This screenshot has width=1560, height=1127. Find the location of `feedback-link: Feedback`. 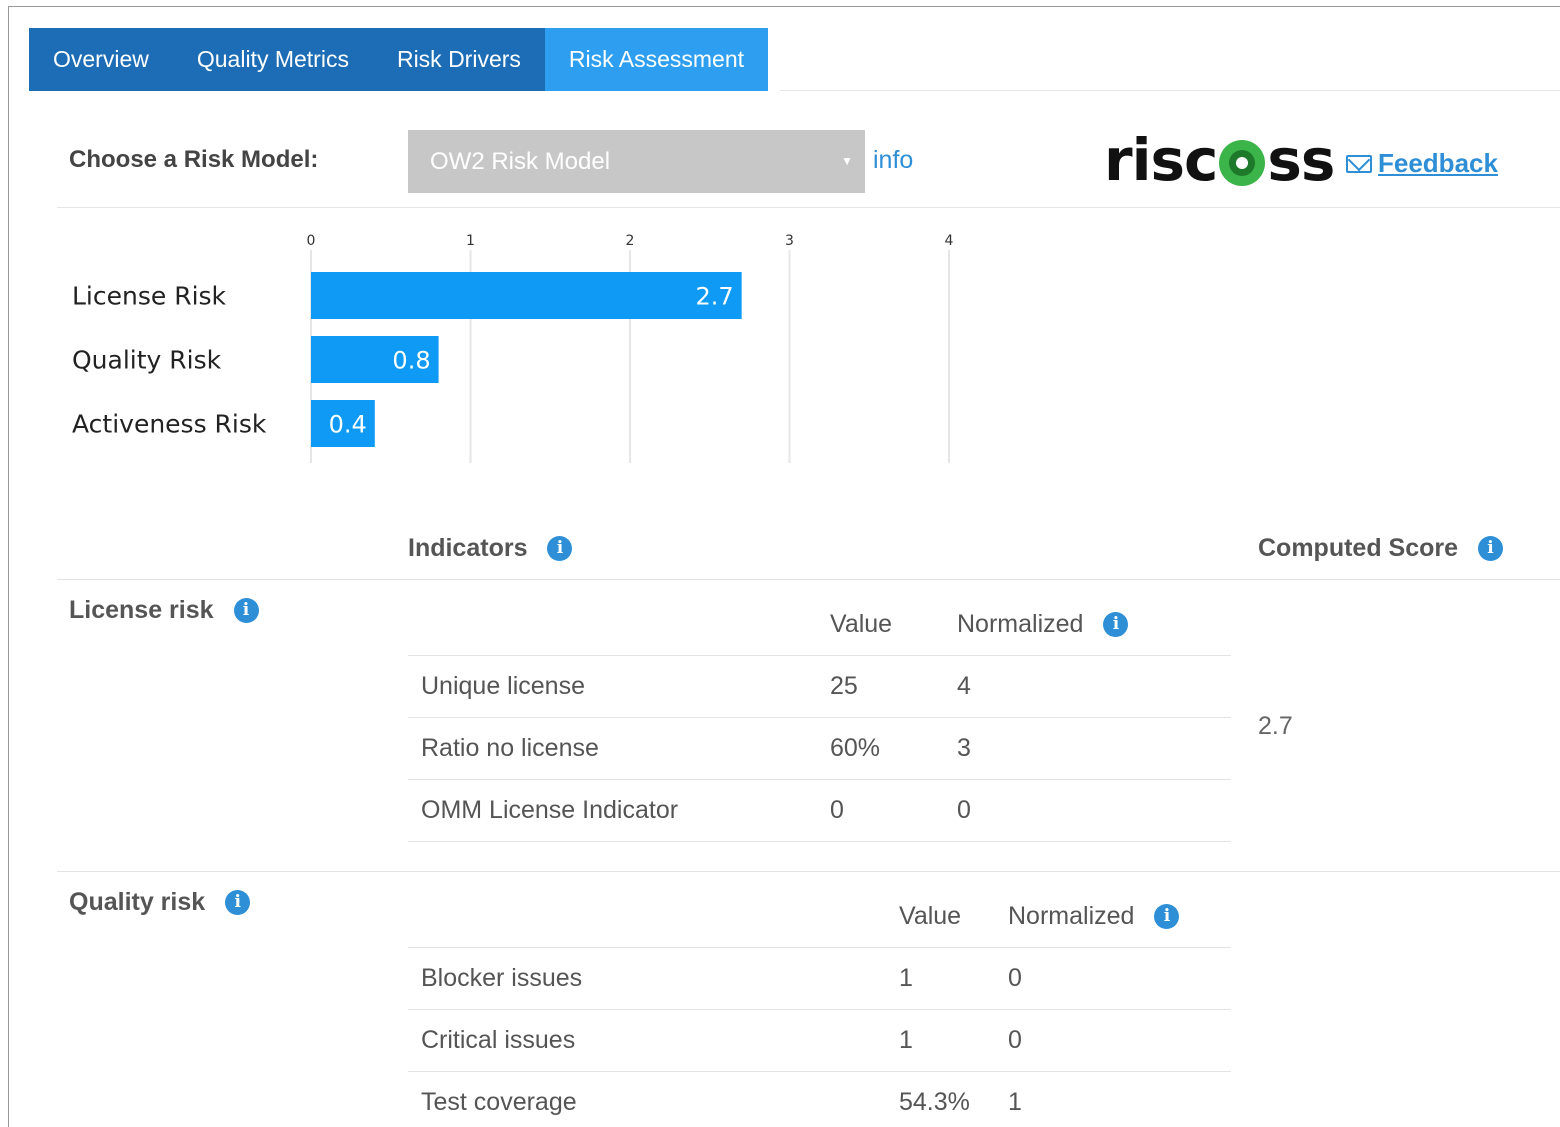

feedback-link: Feedback is located at coordinates (1438, 163).